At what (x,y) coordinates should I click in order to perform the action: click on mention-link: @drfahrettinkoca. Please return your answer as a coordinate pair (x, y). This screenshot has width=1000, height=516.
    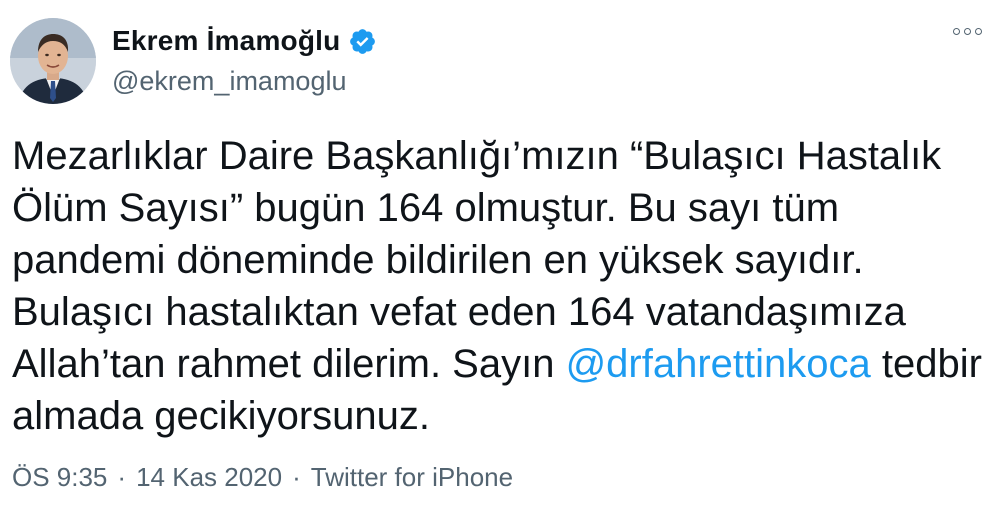
    Looking at the image, I should click on (718, 364).